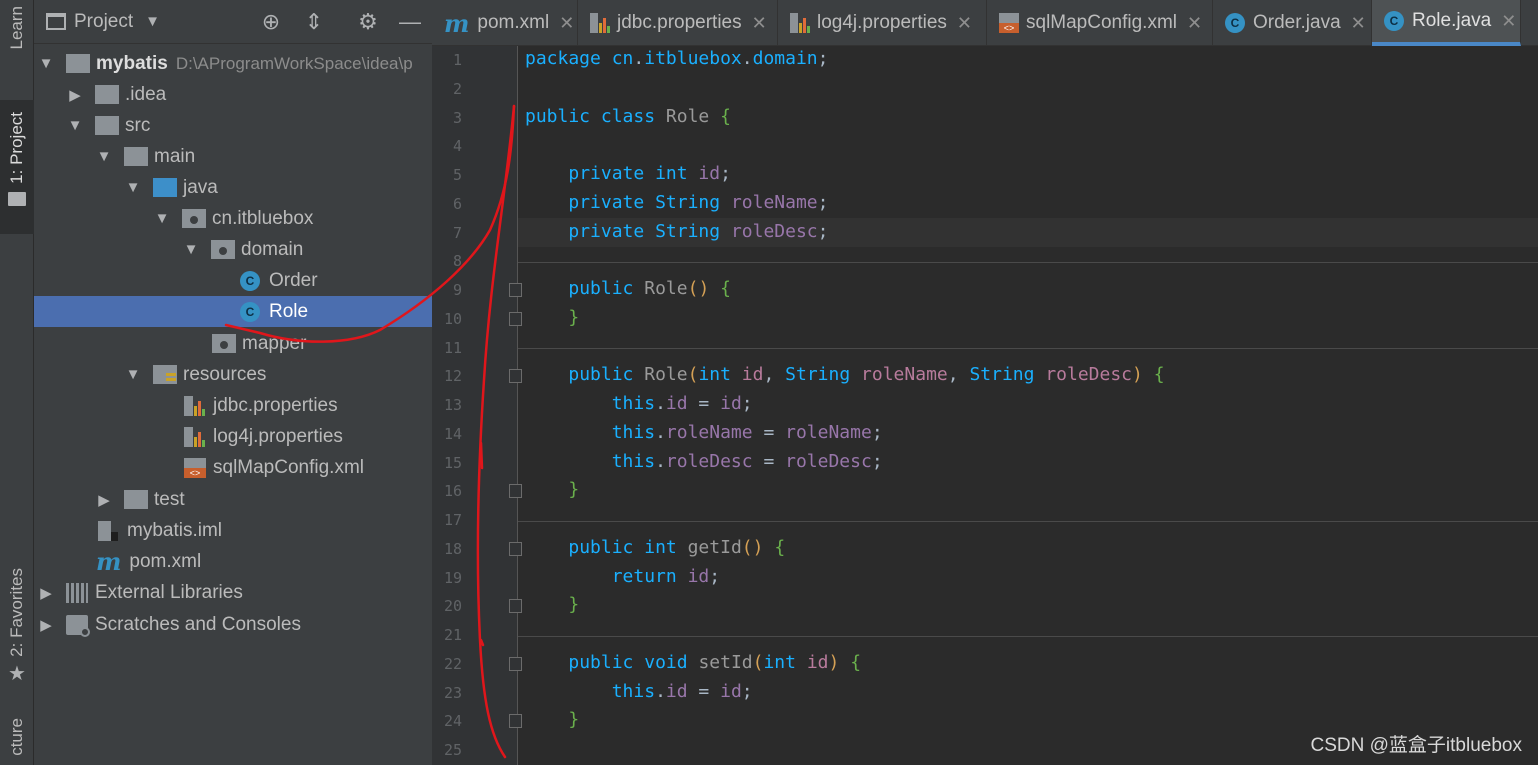  What do you see at coordinates (457, 146) in the screenshot?
I see `line-number: 4` at bounding box center [457, 146].